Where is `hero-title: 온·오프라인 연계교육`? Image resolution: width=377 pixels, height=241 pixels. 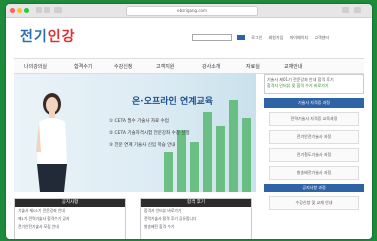
hero-title: 온·오프라인 연계교육 is located at coordinates (173, 102).